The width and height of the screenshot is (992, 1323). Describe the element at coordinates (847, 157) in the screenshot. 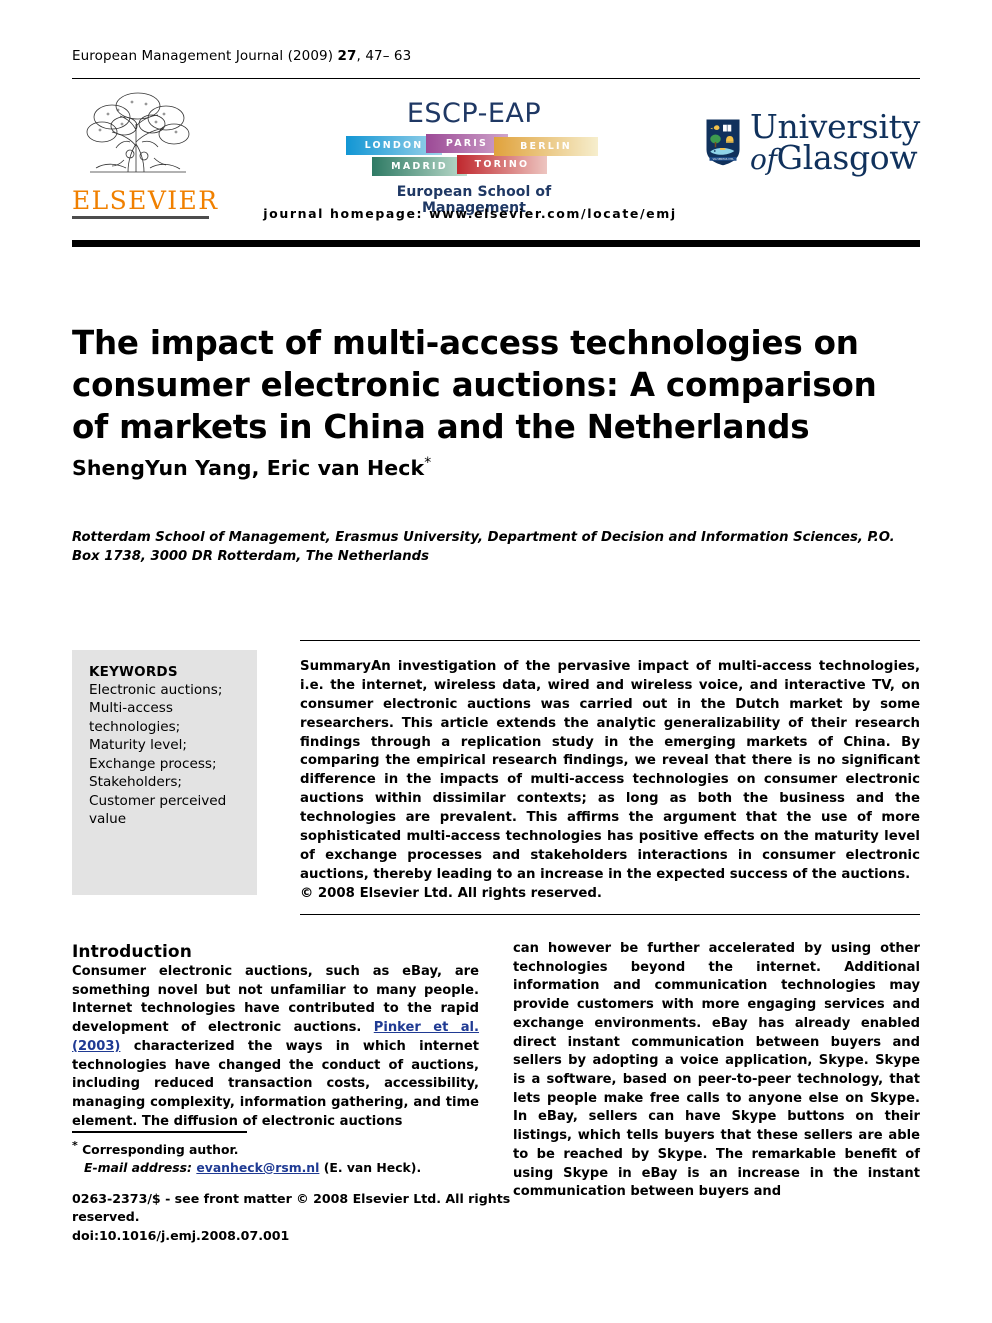

I see `glasgow-city: Glasgow` at that location.